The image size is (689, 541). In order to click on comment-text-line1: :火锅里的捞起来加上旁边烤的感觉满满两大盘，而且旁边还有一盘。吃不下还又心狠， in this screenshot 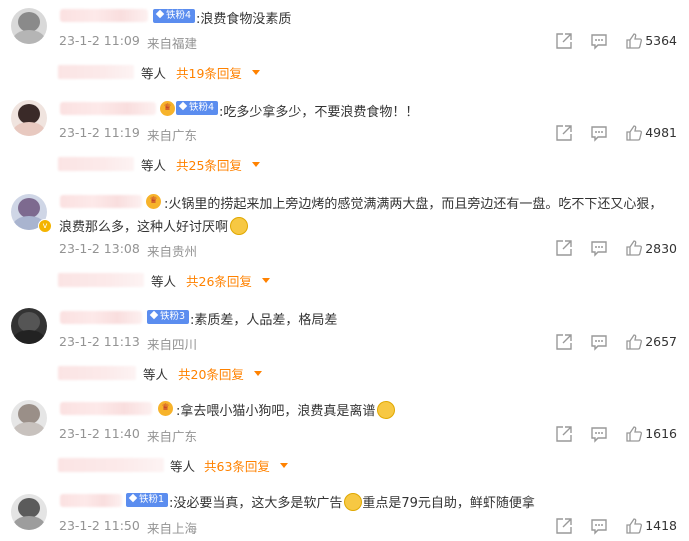, I will do `click(413, 204)`.